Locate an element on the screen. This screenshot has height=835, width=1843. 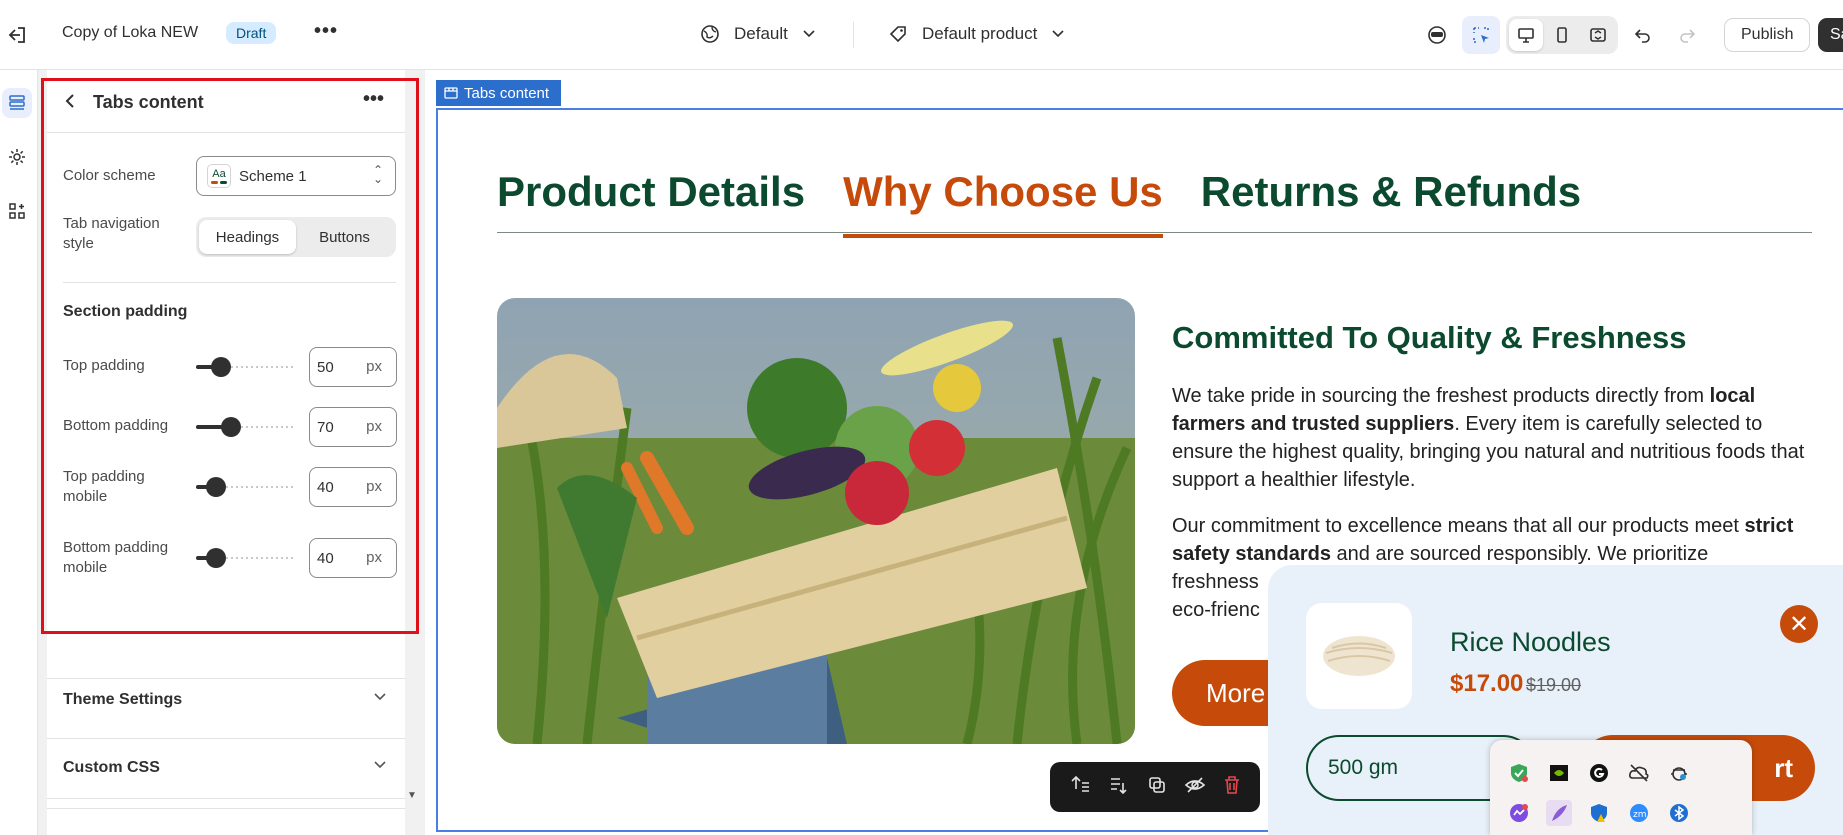
product-name: Rice Noodles is located at coordinates (1530, 642).